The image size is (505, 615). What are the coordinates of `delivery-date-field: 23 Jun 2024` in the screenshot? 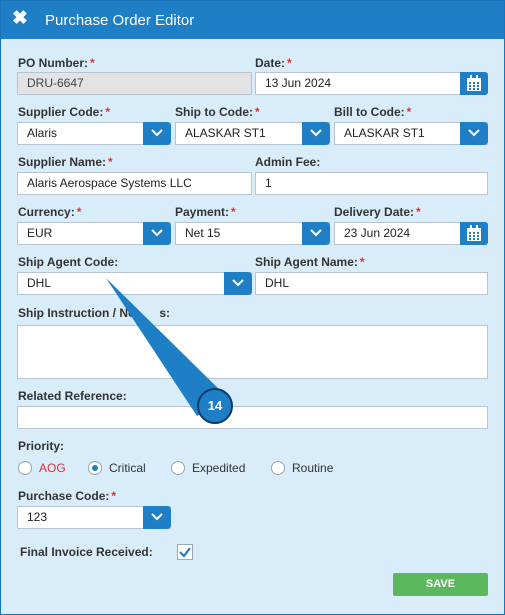 It's located at (397, 233).